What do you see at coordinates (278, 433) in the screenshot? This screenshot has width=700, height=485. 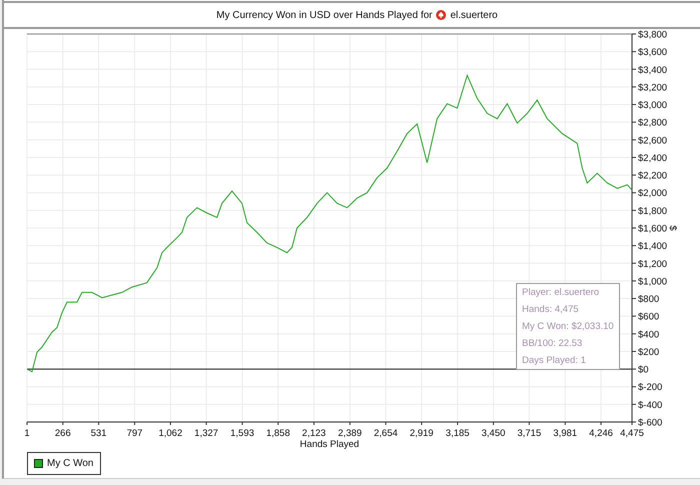 I see `x-tick-label: 1,858` at bounding box center [278, 433].